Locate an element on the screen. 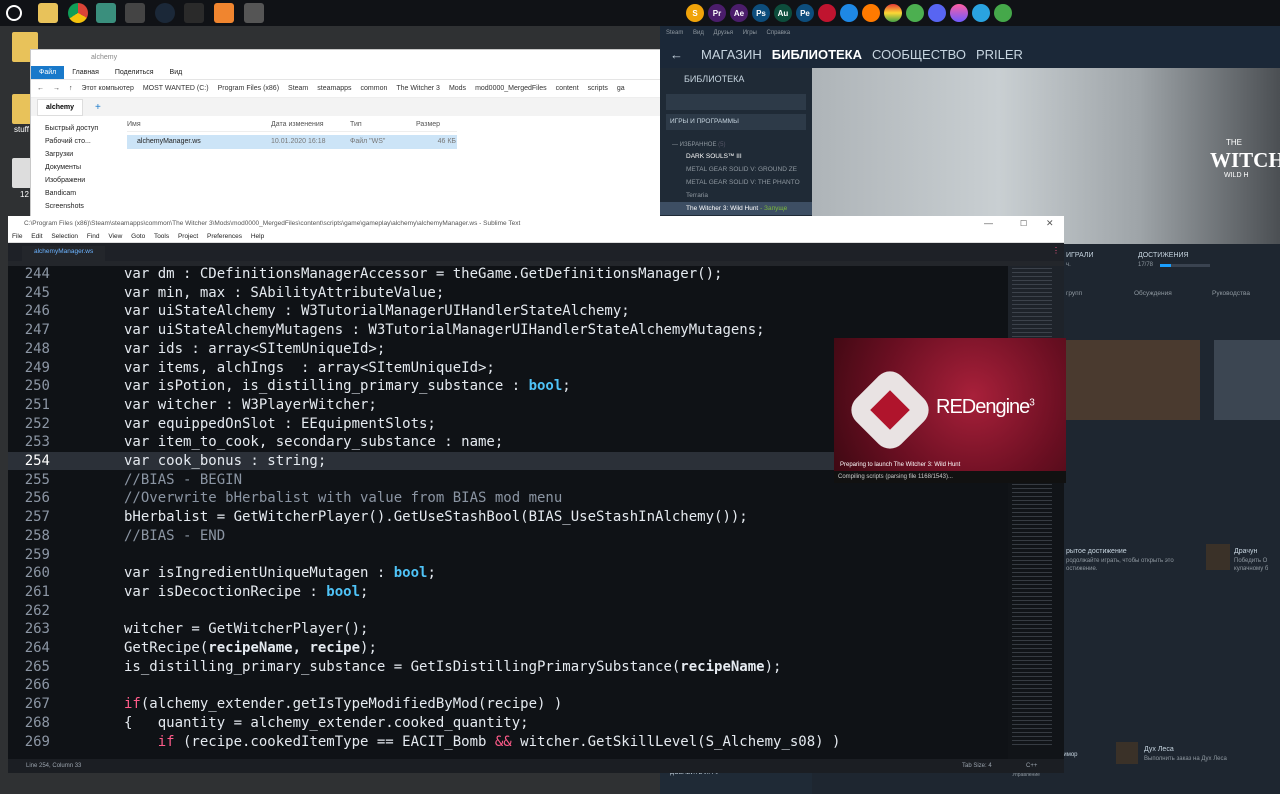 This screenshot has height=794, width=1280. menu-tools: Tools is located at coordinates (161, 236).